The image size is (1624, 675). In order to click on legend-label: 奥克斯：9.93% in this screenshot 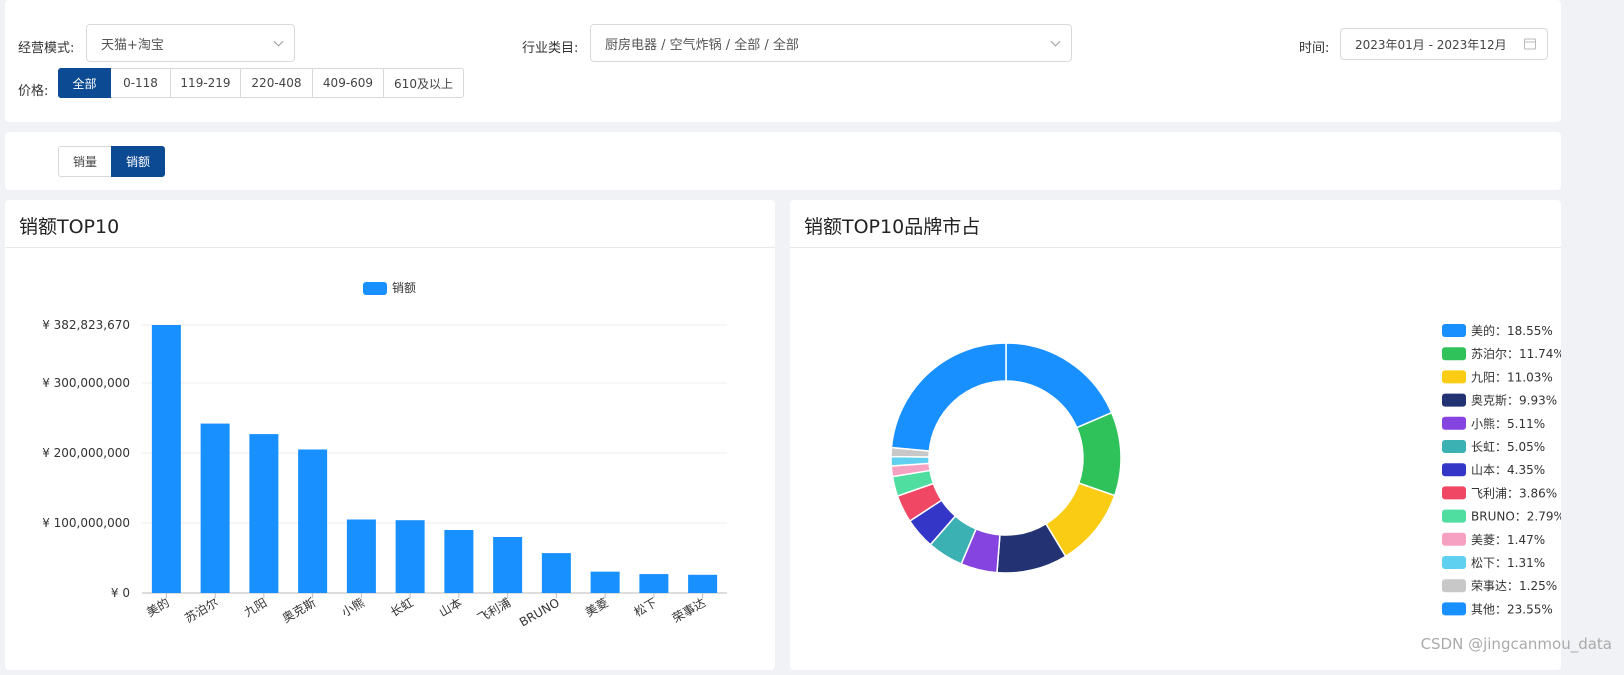, I will do `click(1514, 401)`.